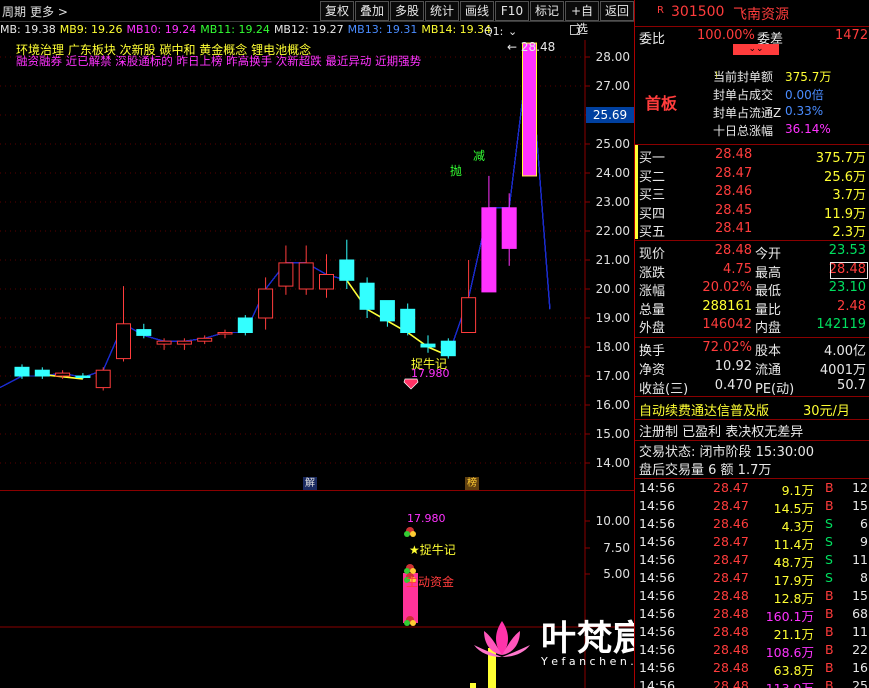 The image size is (869, 688). Describe the element at coordinates (826, 409) in the screenshot. I see `ad-price: 30元/月` at that location.